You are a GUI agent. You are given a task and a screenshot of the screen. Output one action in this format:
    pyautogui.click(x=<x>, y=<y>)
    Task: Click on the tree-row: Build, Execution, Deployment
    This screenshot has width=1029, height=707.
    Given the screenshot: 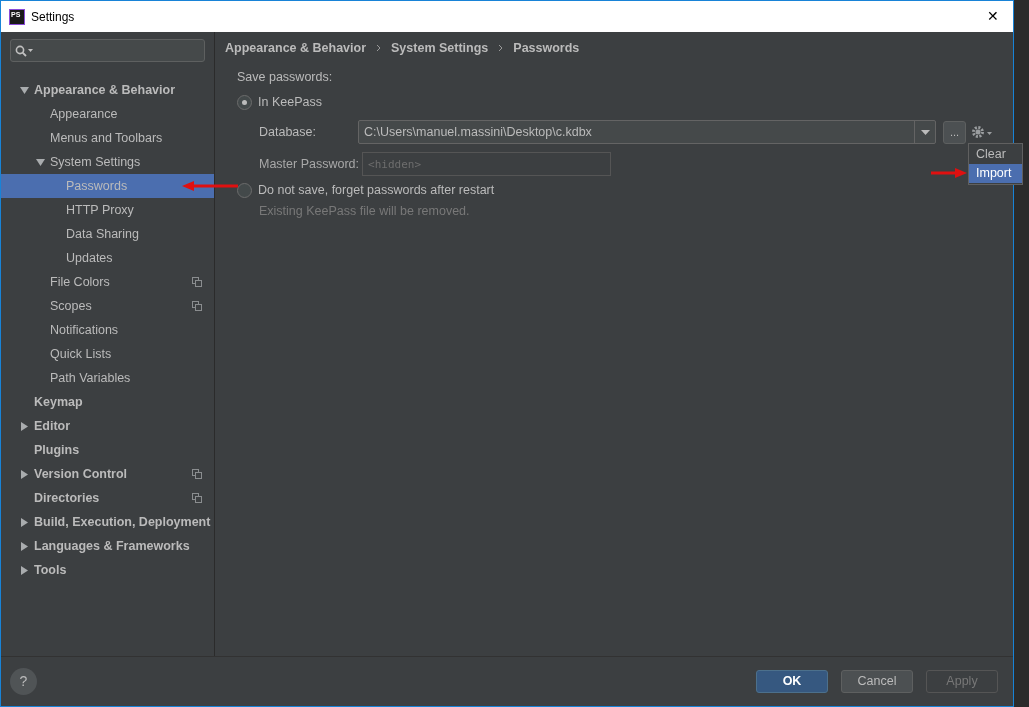 What is the action you would take?
    pyautogui.click(x=107, y=522)
    